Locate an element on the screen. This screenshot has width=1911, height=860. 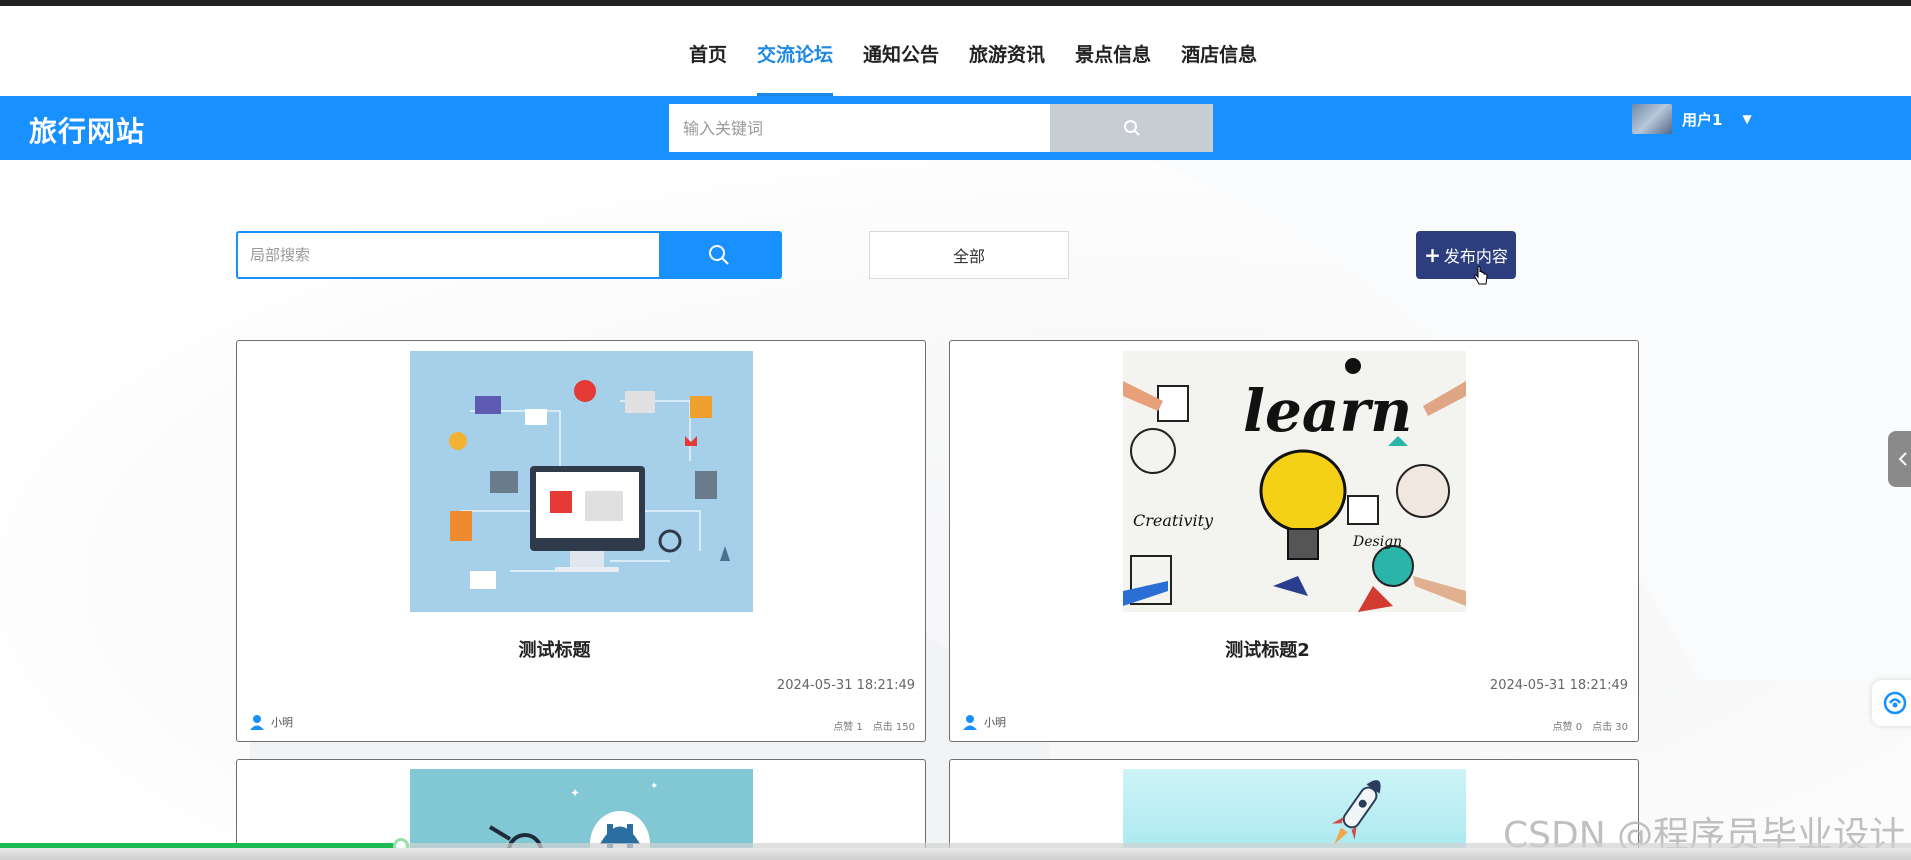
click-count: 点击 150 is located at coordinates (893, 727).